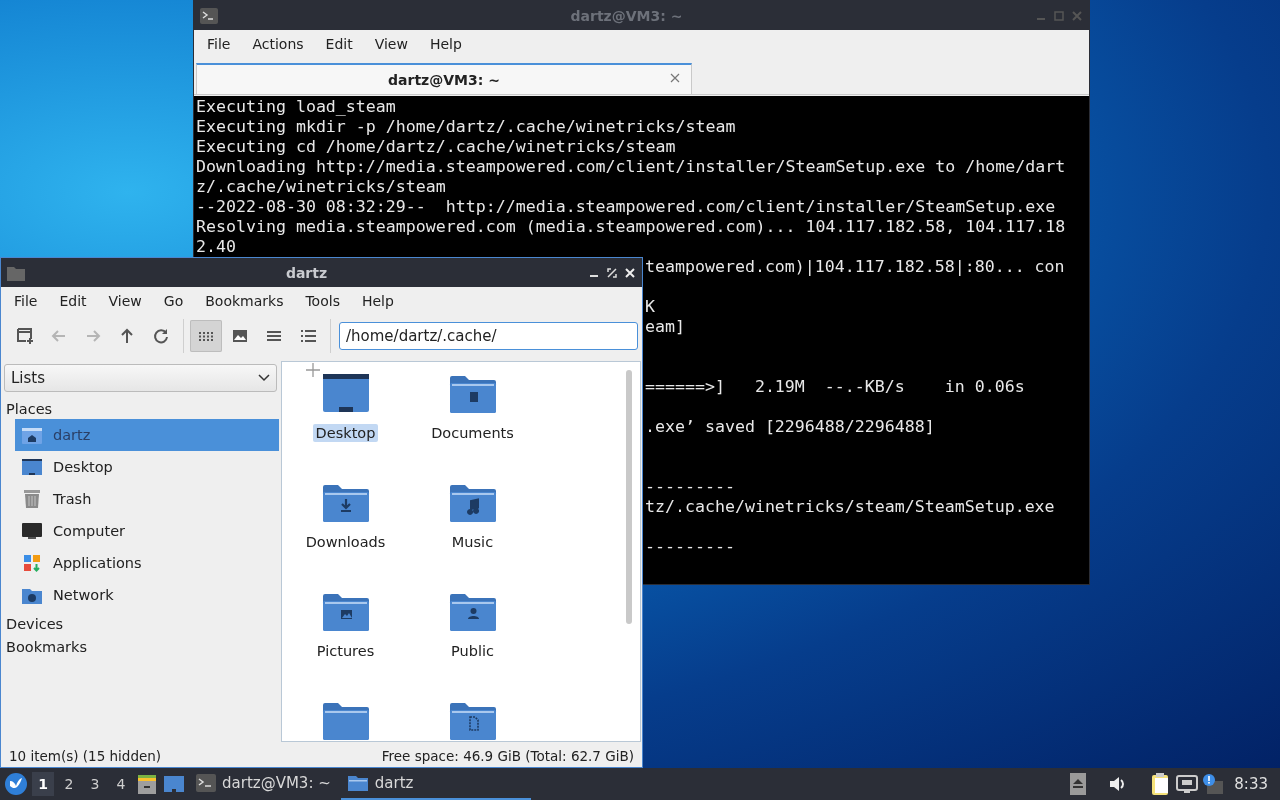  Describe the element at coordinates (488, 336) in the screenshot. I see `location-field: /home/dartz/.cache/` at that location.